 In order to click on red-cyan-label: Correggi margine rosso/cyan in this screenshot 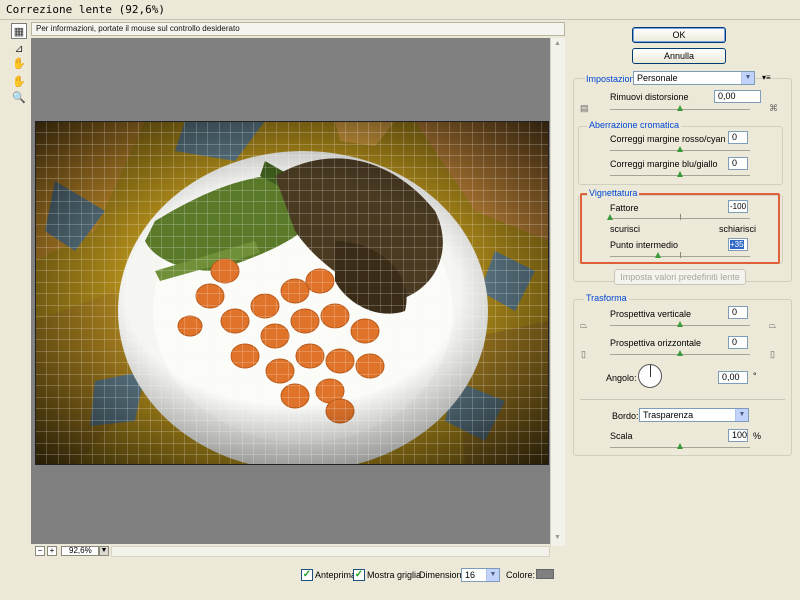, I will do `click(668, 139)`.